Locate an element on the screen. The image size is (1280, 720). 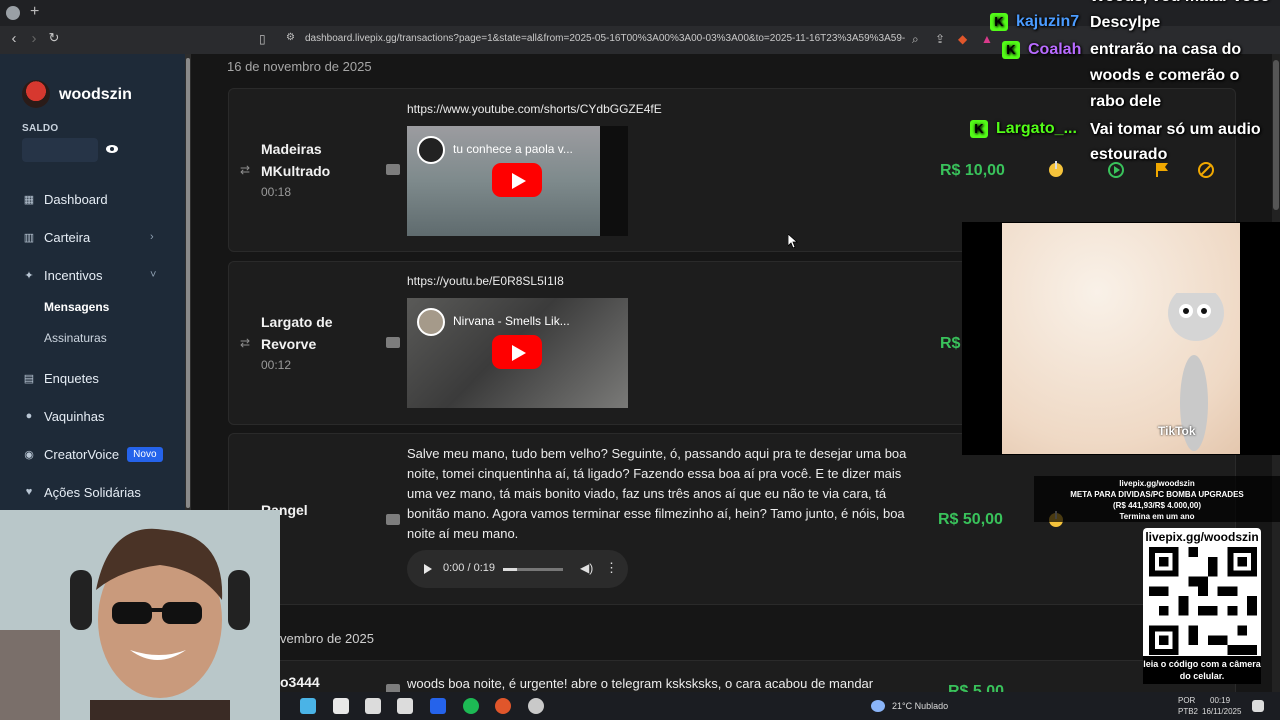
sidebar-item-vaquinhas: ● Vaquinhas is located at coordinates (63, 416).